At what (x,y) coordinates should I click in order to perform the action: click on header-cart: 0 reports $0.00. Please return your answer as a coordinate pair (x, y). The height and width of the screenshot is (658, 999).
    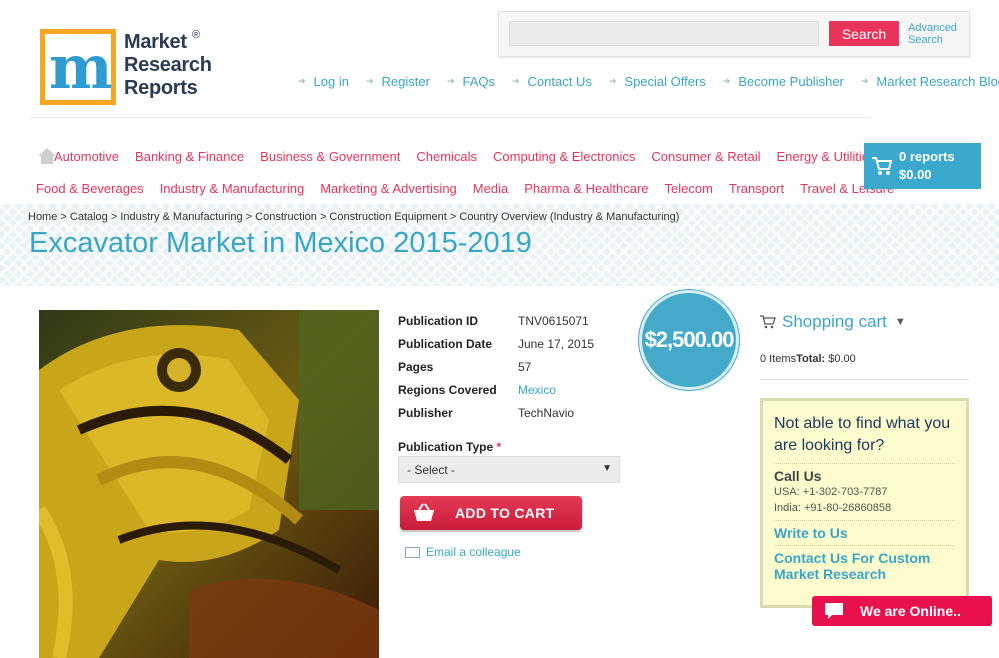
    Looking at the image, I should click on (922, 166).